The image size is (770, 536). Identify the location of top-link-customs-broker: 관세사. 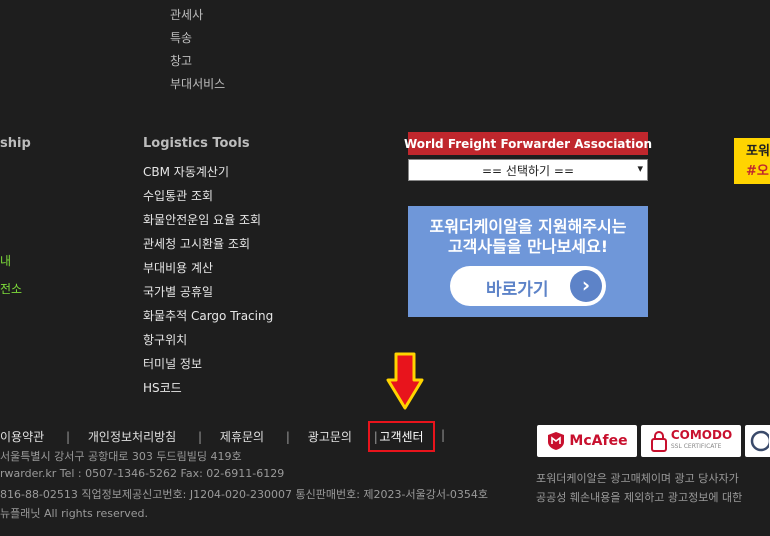
(186, 14).